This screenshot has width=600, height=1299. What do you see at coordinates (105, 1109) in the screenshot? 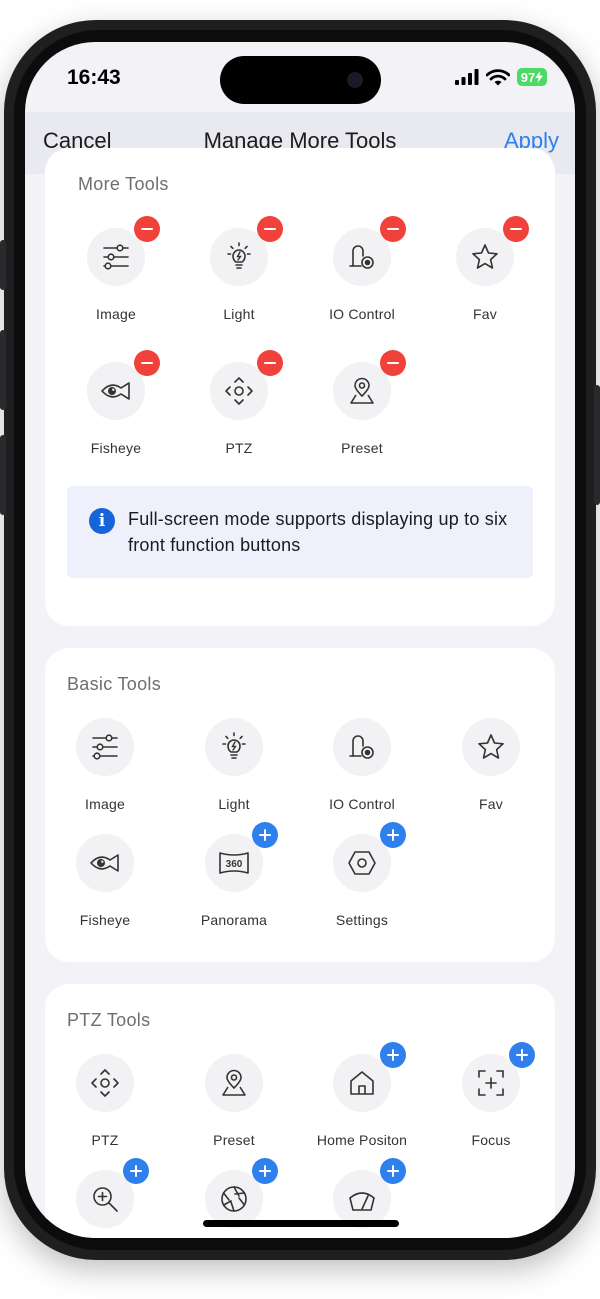
I see `ptz-tool-ptz: PTZ` at bounding box center [105, 1109].